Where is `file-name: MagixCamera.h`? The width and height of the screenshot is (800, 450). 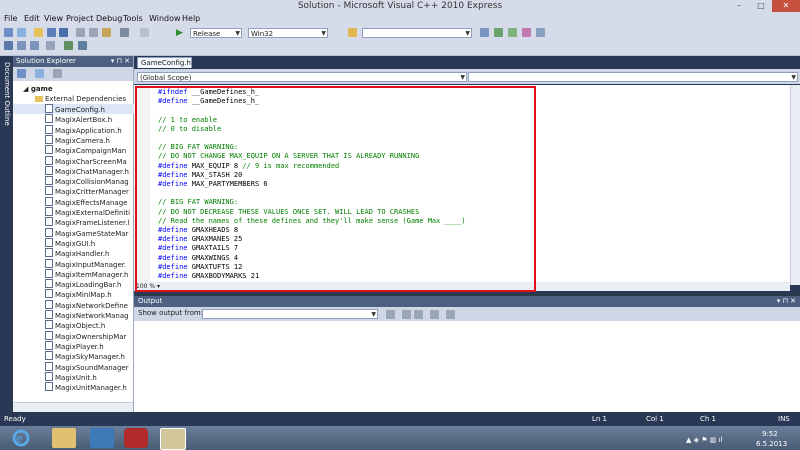
file-name: MagixCamera.h is located at coordinates (82, 140).